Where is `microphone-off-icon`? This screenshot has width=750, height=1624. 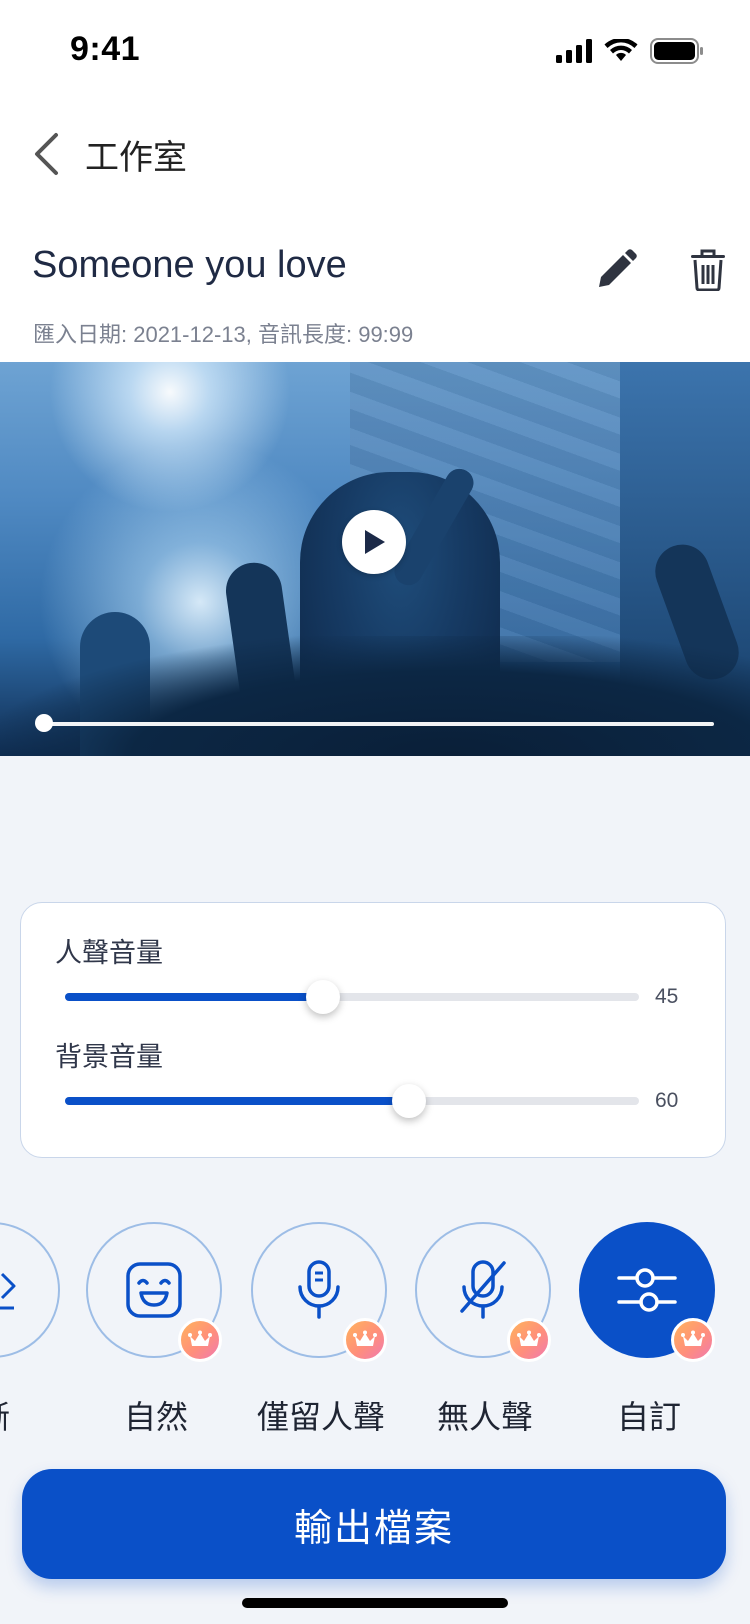
microphone-off-icon is located at coordinates (483, 1289).